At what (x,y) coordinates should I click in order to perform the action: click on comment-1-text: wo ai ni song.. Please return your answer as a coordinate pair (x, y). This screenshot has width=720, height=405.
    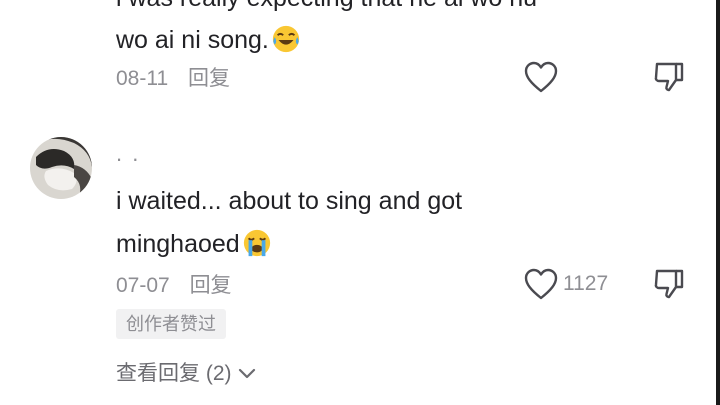
    Looking at the image, I should click on (208, 39).